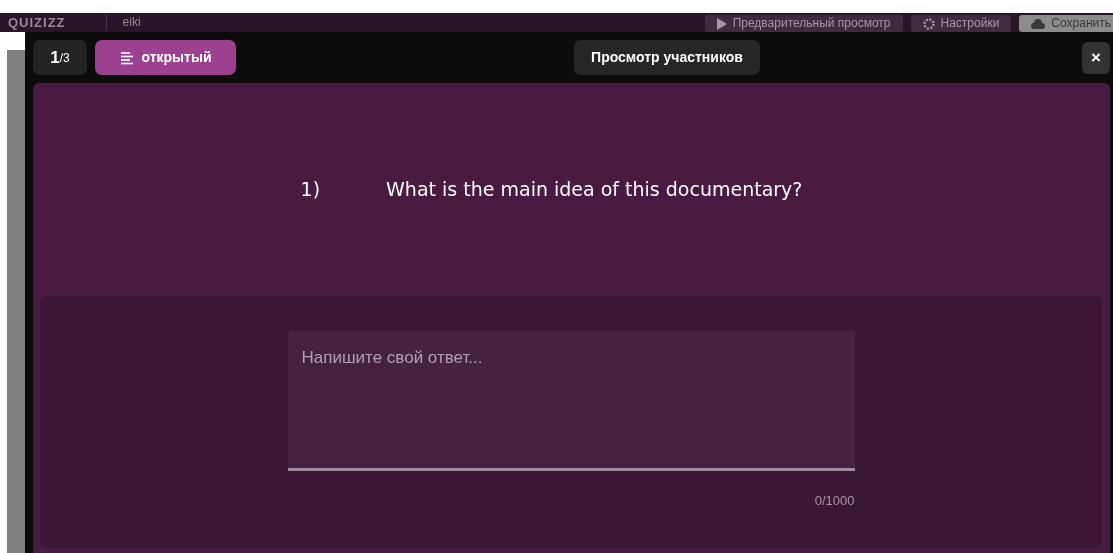 The image size is (1113, 553). What do you see at coordinates (594, 190) in the screenshot?
I see `question-text: What is the main idea of this documentary?` at bounding box center [594, 190].